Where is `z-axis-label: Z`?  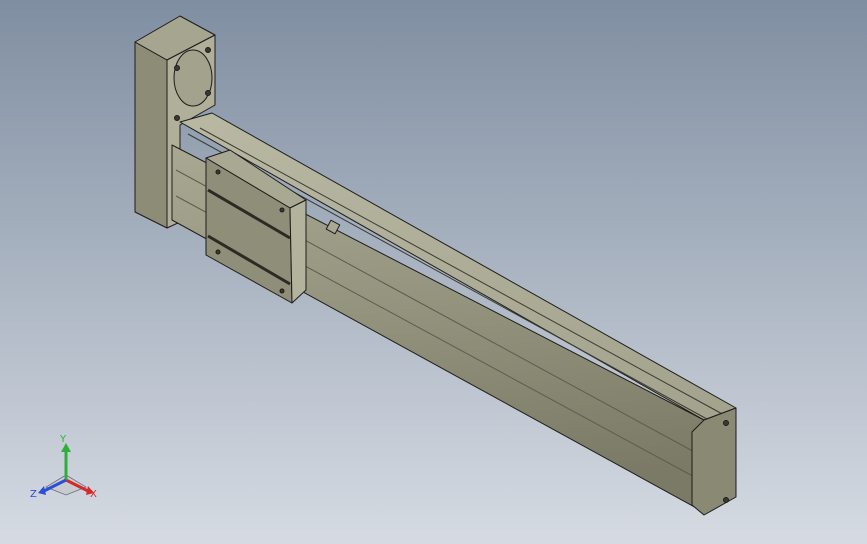 z-axis-label: Z is located at coordinates (33, 494).